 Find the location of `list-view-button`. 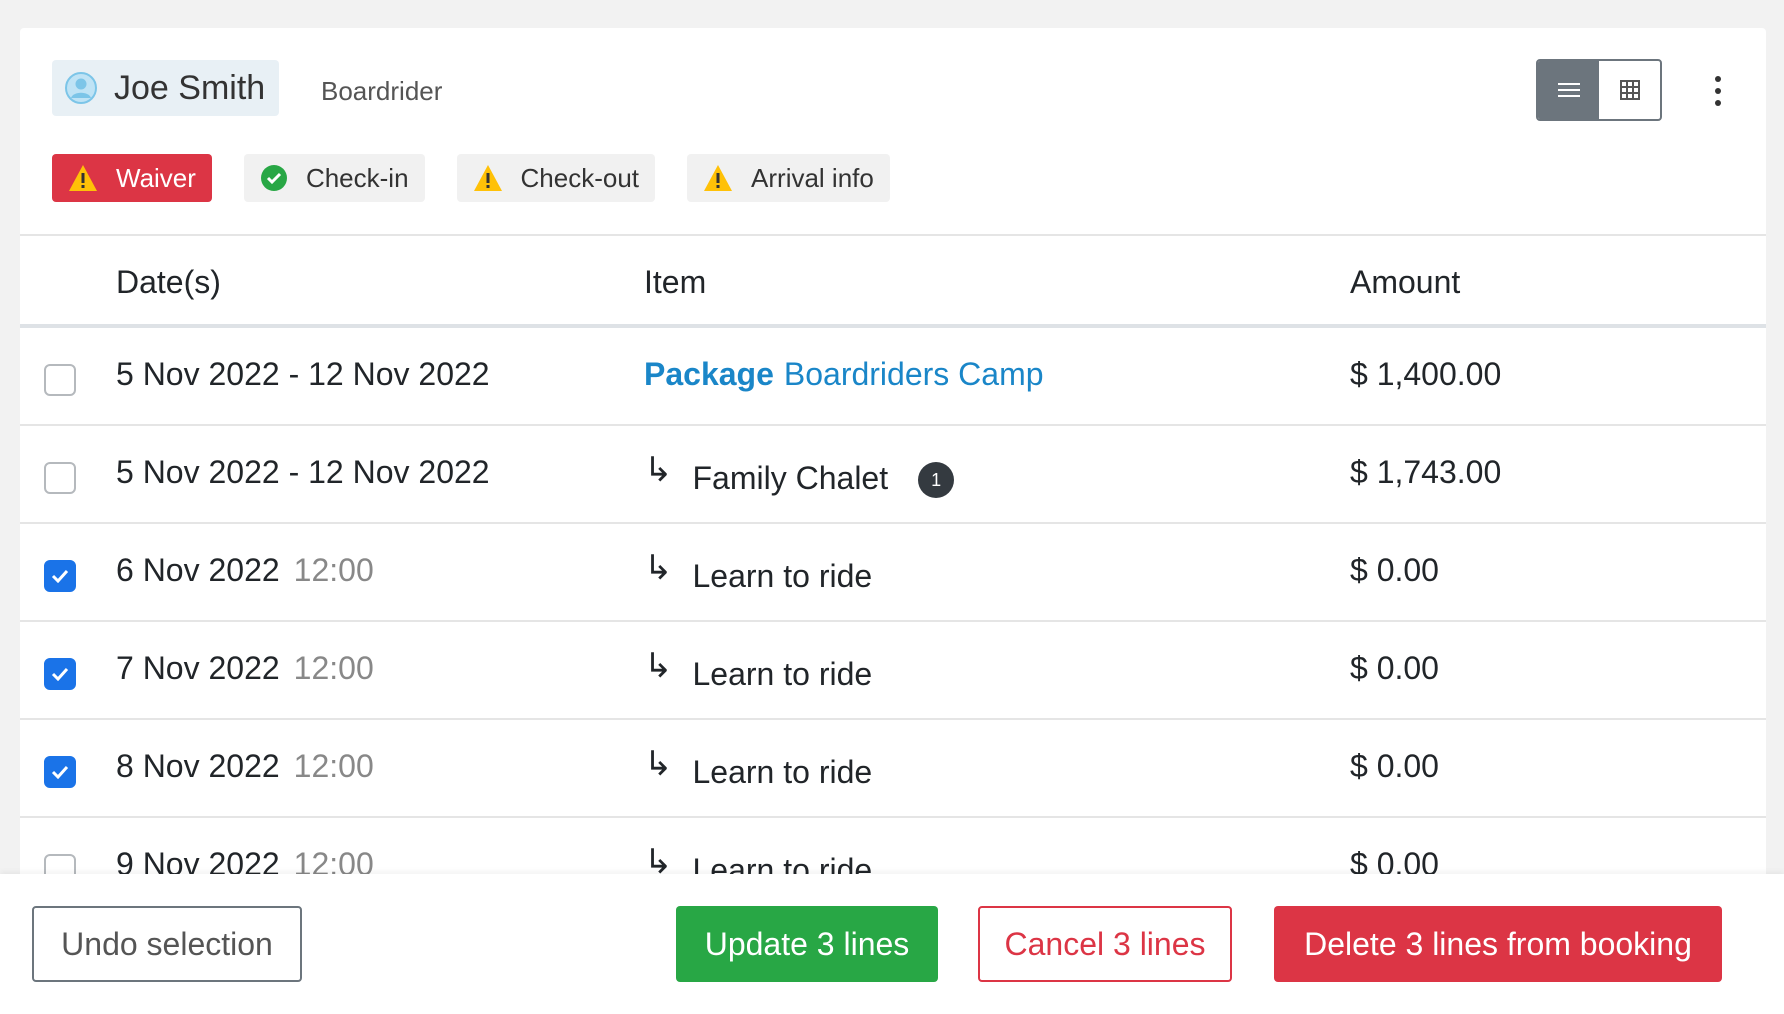

list-view-button is located at coordinates (1568, 90).